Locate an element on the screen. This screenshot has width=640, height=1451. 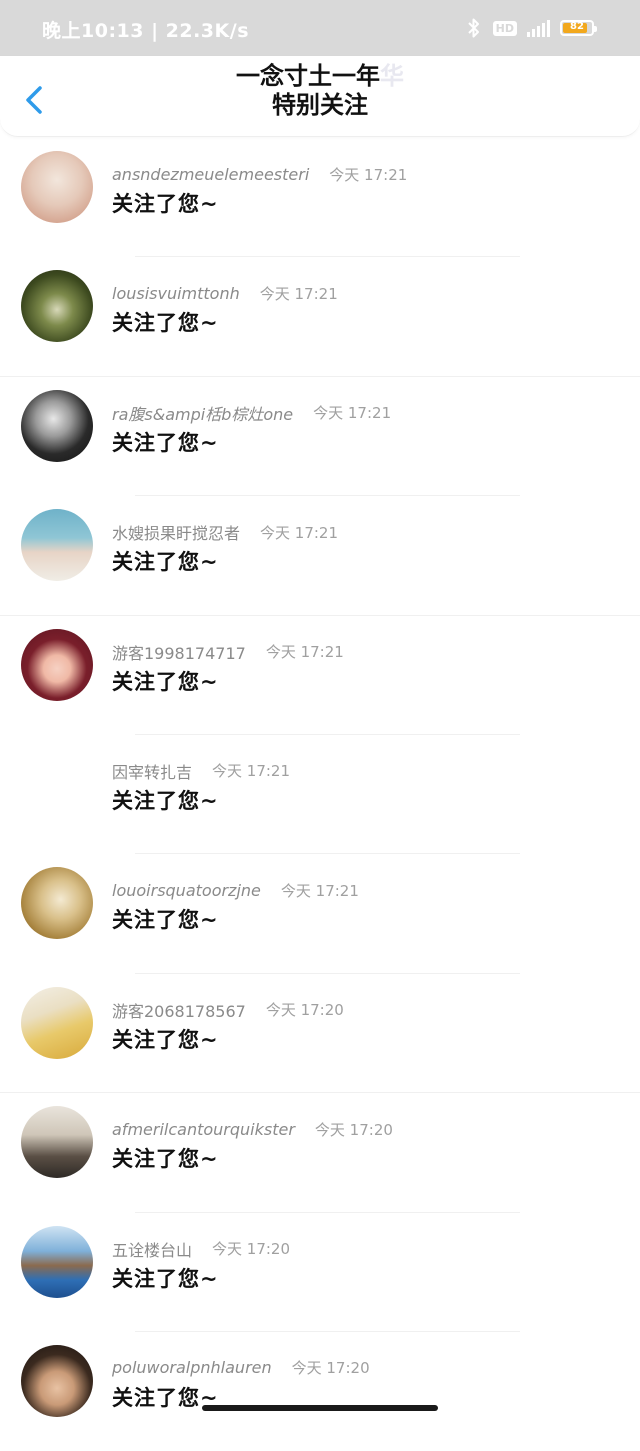
list-item: 水嫂损果盱搅忍者 今天 17:21 关注了您~ is located at coordinates (320, 556).